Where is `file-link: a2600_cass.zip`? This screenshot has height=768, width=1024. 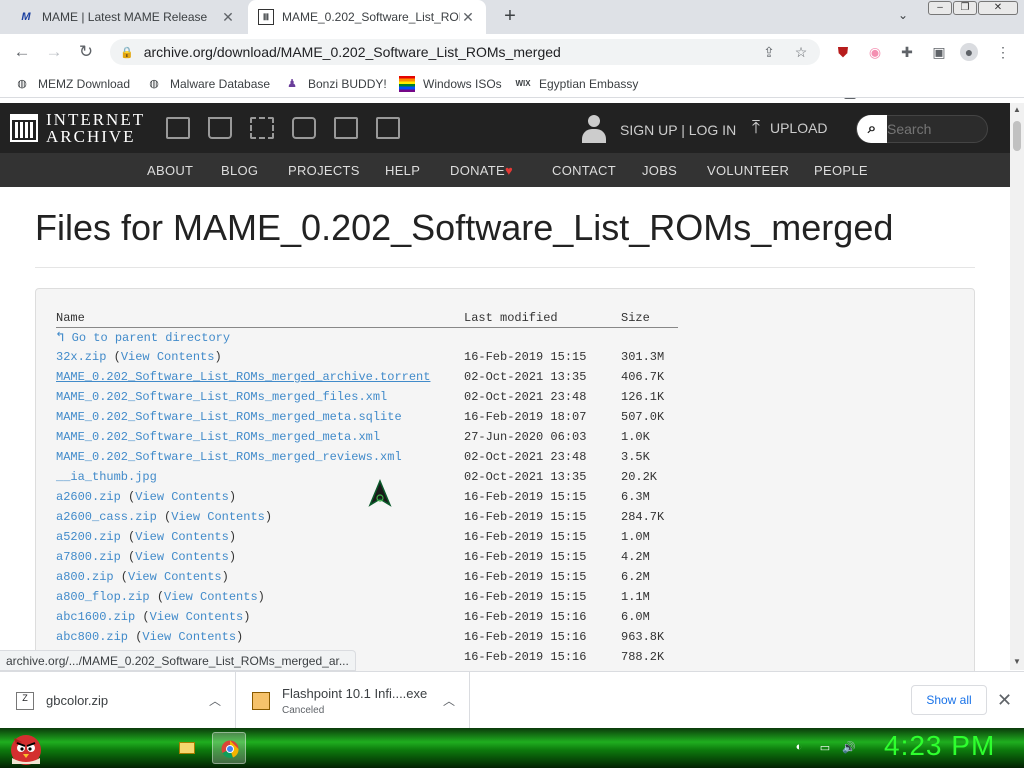 file-link: a2600_cass.zip is located at coordinates (106, 517).